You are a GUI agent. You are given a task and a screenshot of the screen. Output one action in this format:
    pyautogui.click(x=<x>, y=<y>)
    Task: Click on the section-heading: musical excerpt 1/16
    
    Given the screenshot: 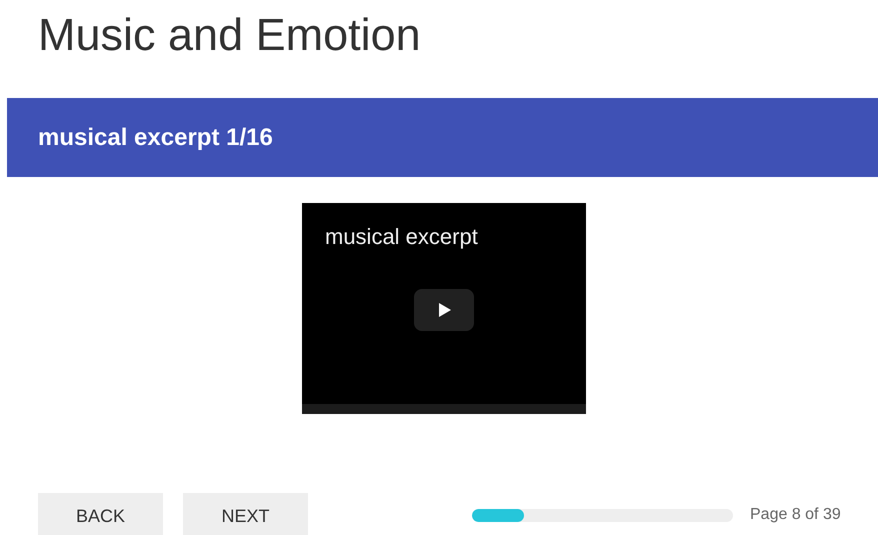 What is the action you would take?
    pyautogui.click(x=155, y=138)
    